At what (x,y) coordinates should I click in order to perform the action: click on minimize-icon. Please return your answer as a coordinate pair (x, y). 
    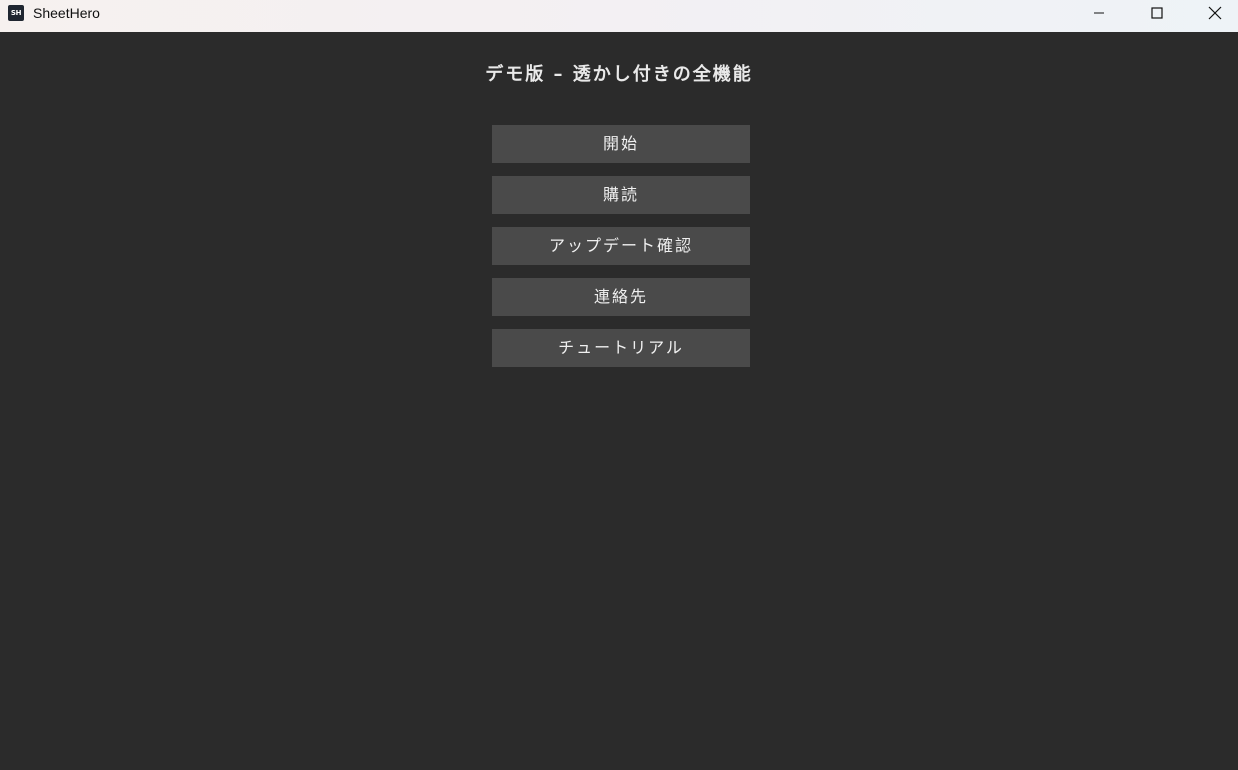
    Looking at the image, I should click on (1099, 13).